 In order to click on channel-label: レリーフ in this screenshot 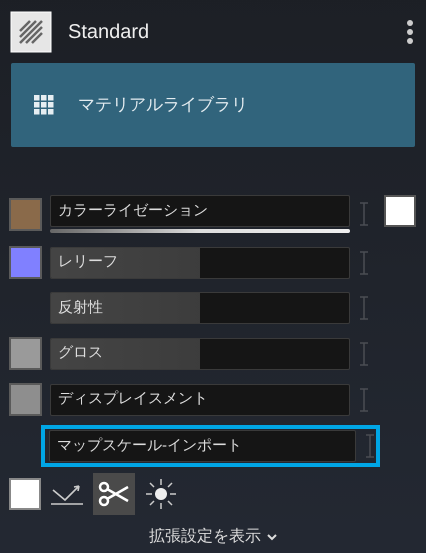, I will do `click(88, 262)`.